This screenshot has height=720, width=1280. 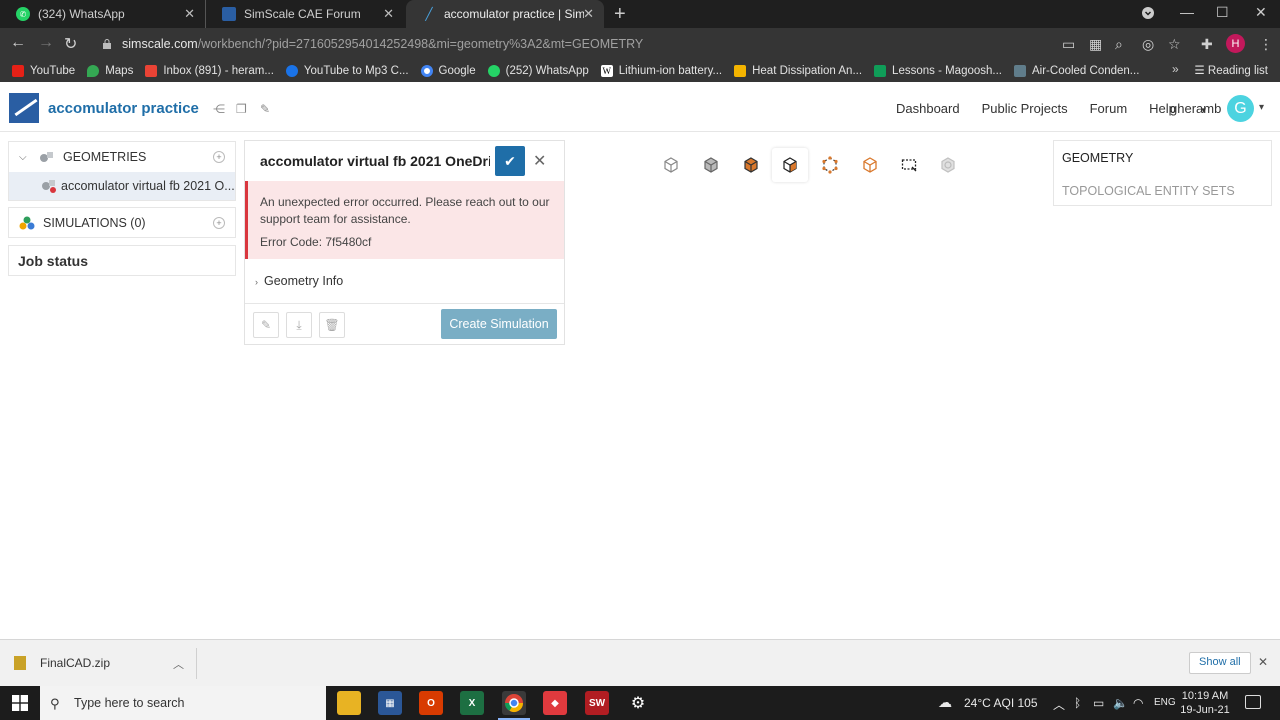 I want to click on face-select-view-icon, so click(x=790, y=165).